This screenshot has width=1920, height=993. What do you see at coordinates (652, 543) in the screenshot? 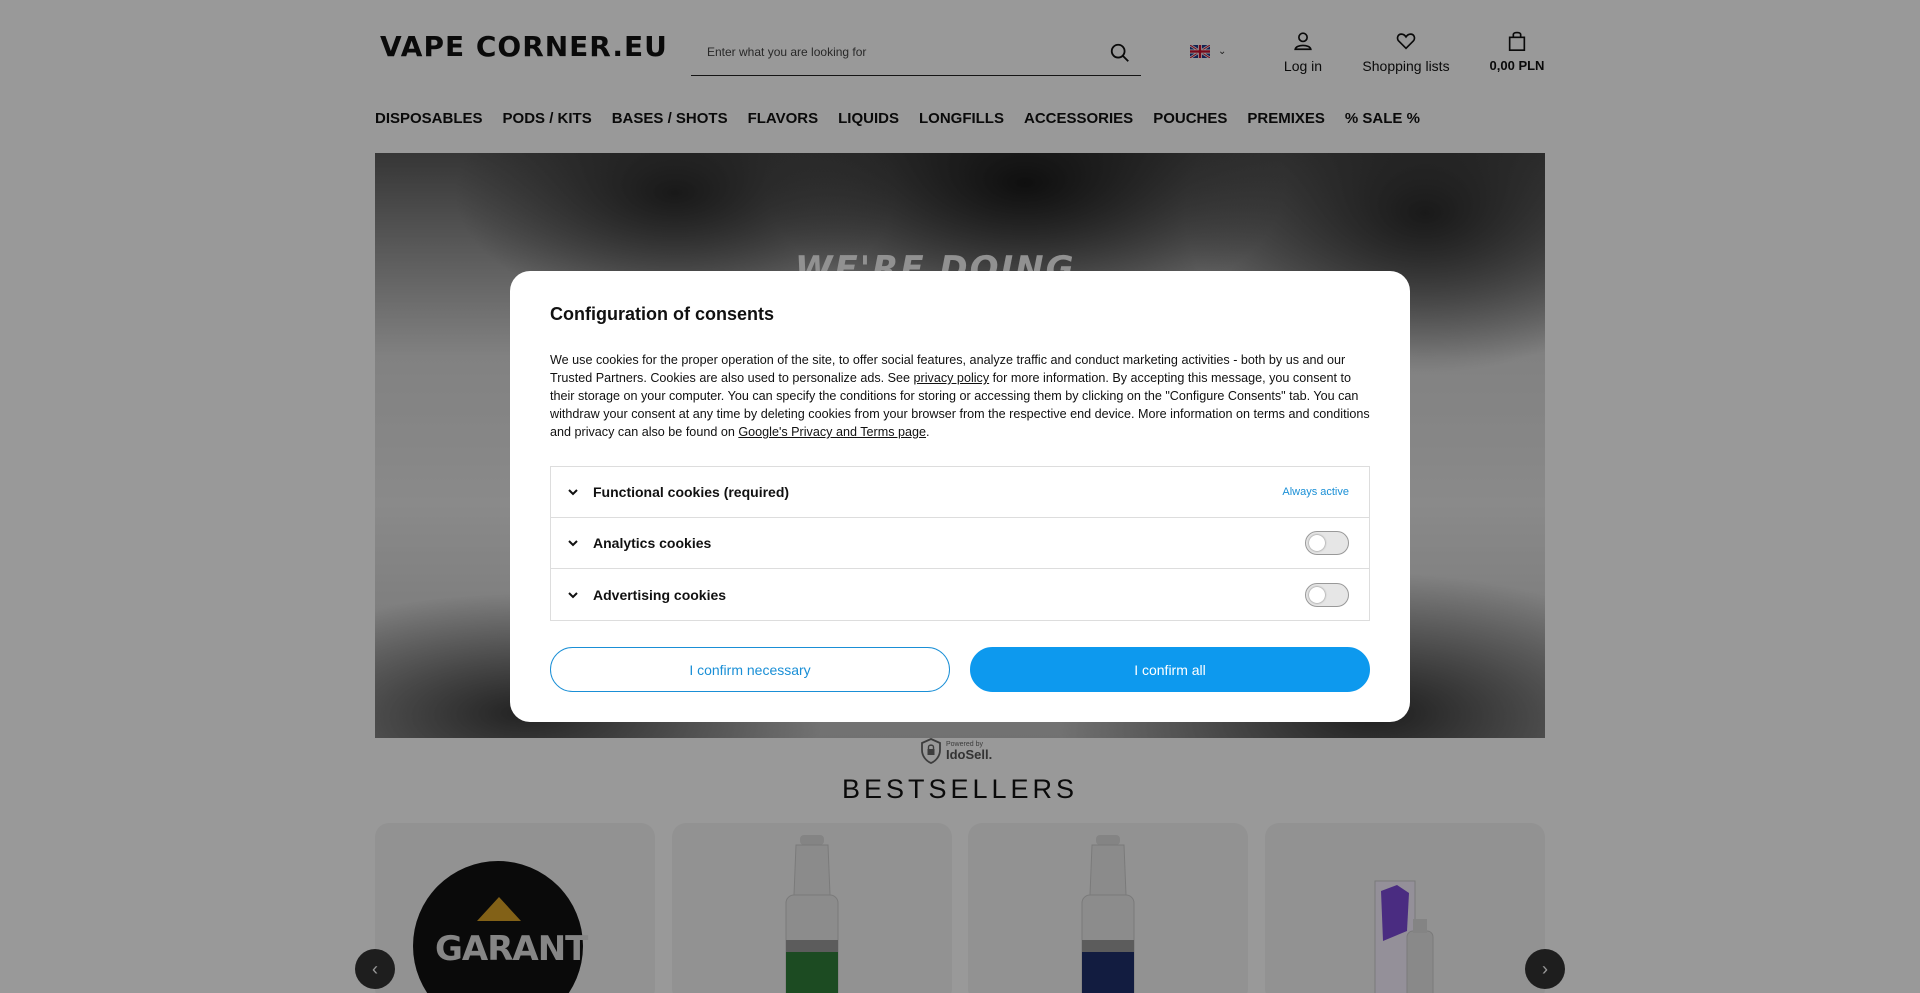
I see `analytics-cookies-label: Analytics cookies` at bounding box center [652, 543].